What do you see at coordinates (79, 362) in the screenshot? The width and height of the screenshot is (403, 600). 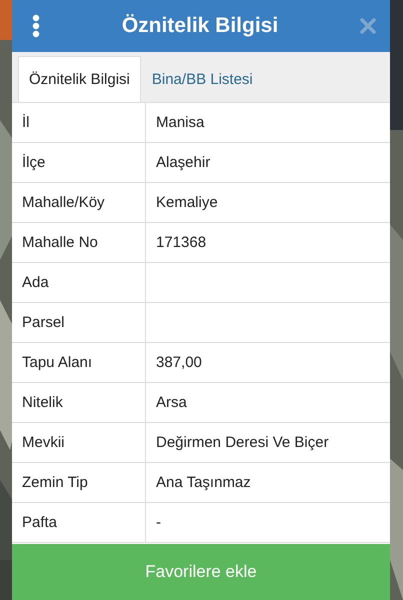 I see `attribute-label: Tapu Alanı` at bounding box center [79, 362].